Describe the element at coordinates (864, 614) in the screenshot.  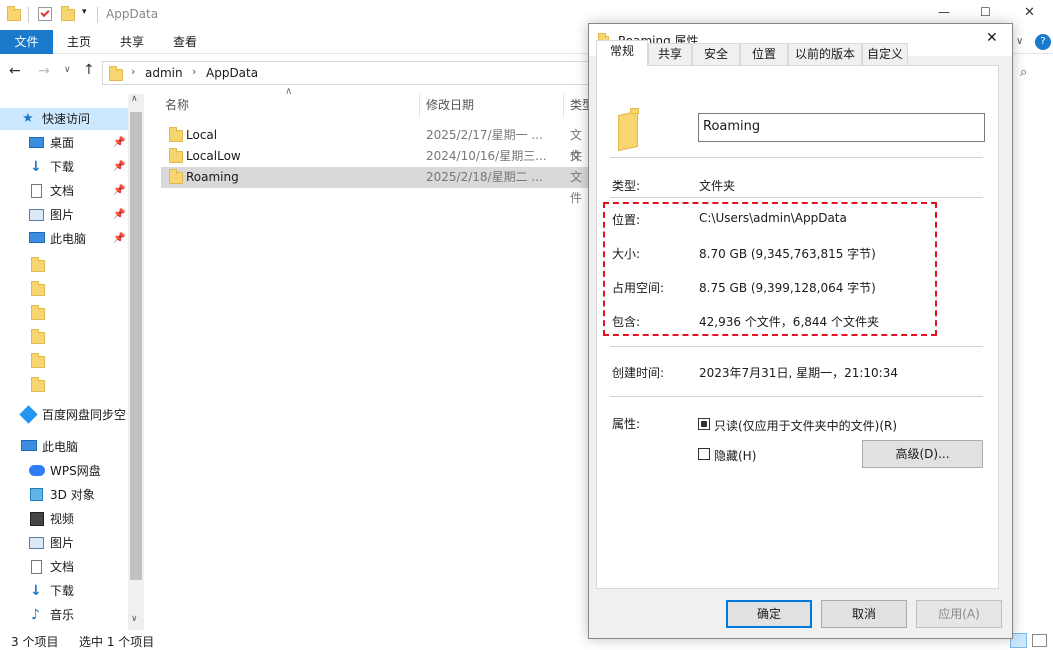
I see `cancel-button: 取消` at that location.